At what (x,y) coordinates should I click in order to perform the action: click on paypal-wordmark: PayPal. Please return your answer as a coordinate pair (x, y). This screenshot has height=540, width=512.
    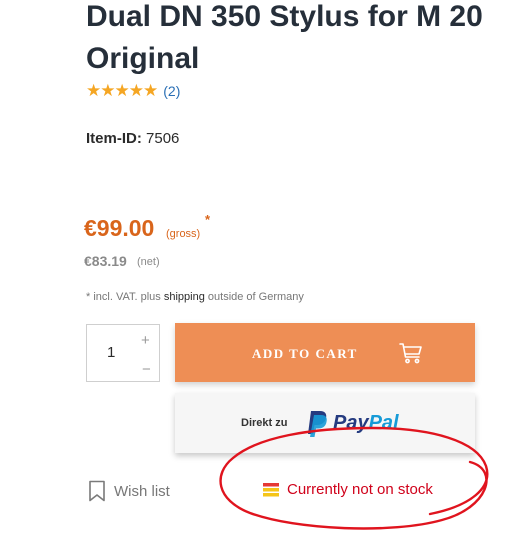
    Looking at the image, I should click on (366, 423).